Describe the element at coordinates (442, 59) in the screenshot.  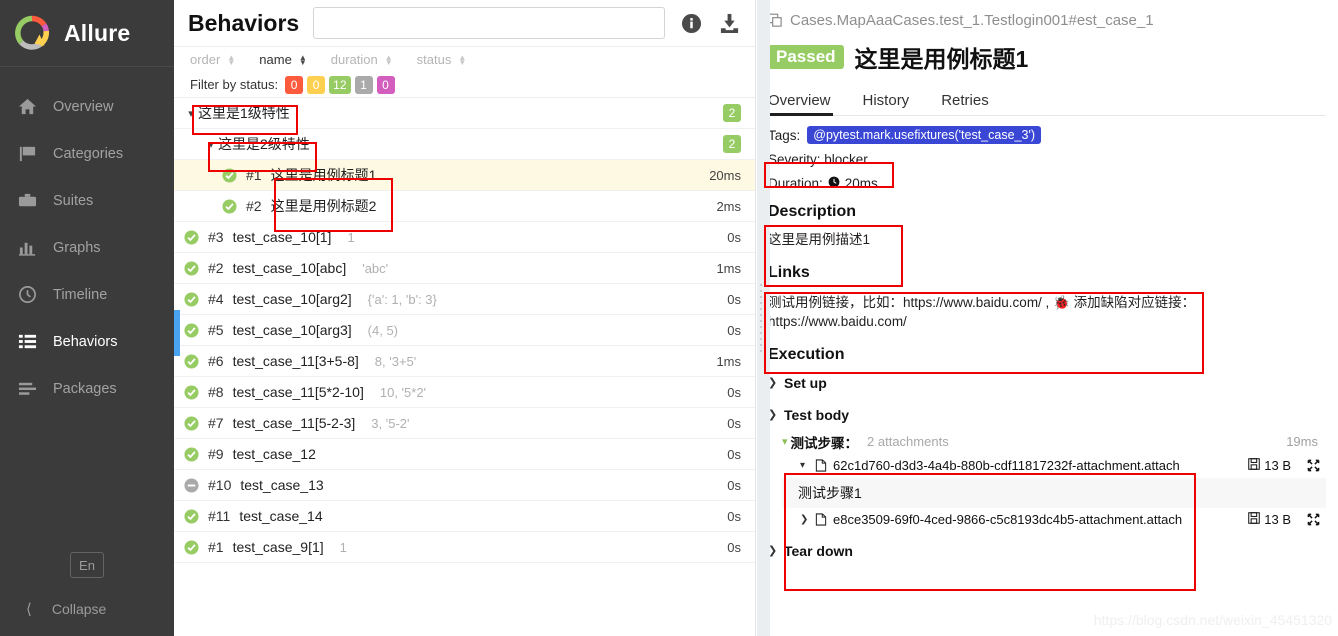
I see `sort-by-status: status ▲ ▼` at that location.